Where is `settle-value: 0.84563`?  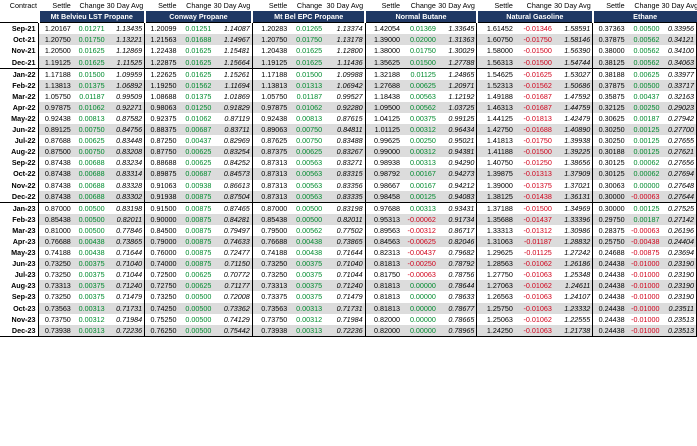 settle-value: 0.84563 is located at coordinates (383, 241).